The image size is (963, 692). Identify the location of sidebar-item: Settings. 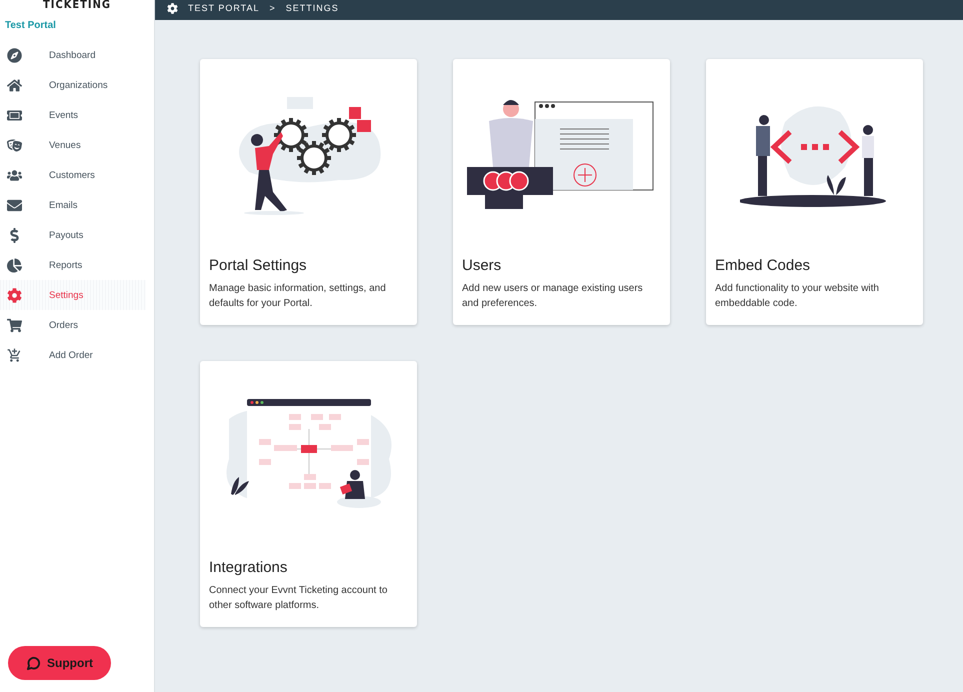
(73, 295).